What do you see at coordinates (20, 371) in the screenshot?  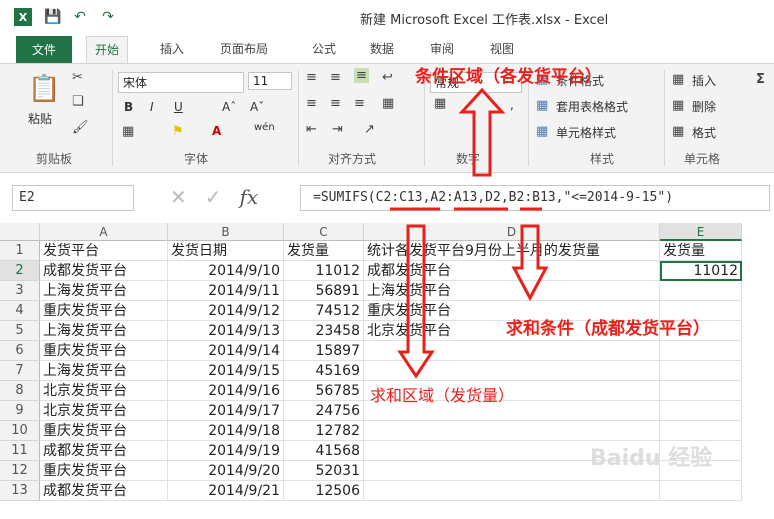 I see `row-header: 7` at bounding box center [20, 371].